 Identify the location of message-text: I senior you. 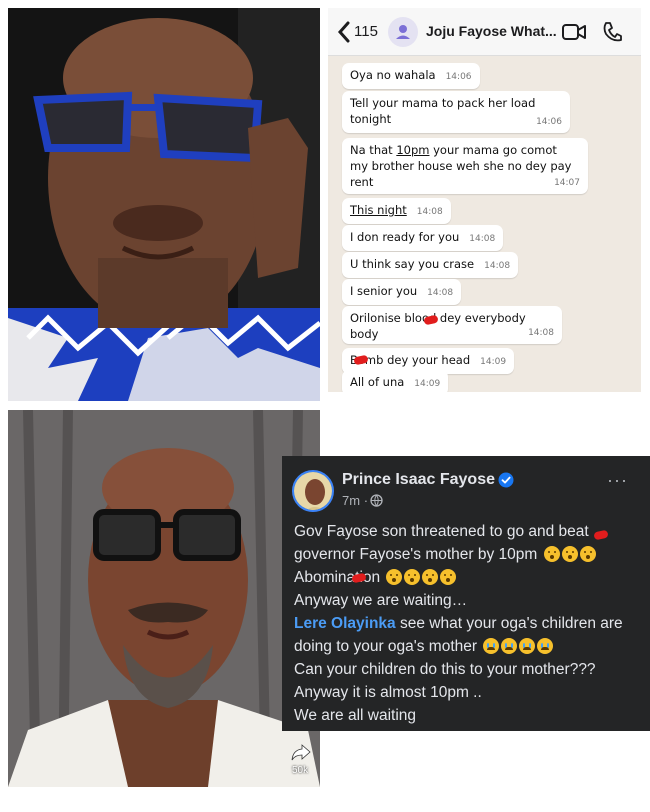
(384, 291).